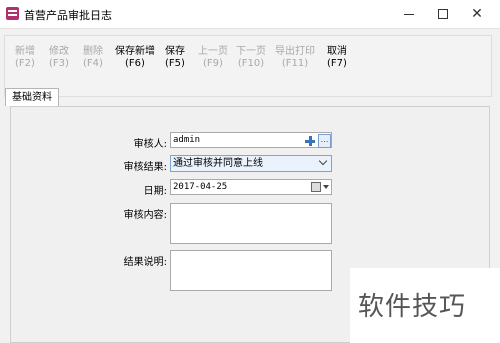 The width and height of the screenshot is (500, 343). Describe the element at coordinates (135, 63) in the screenshot. I see `save-and-new-button-key: (F6)` at that location.